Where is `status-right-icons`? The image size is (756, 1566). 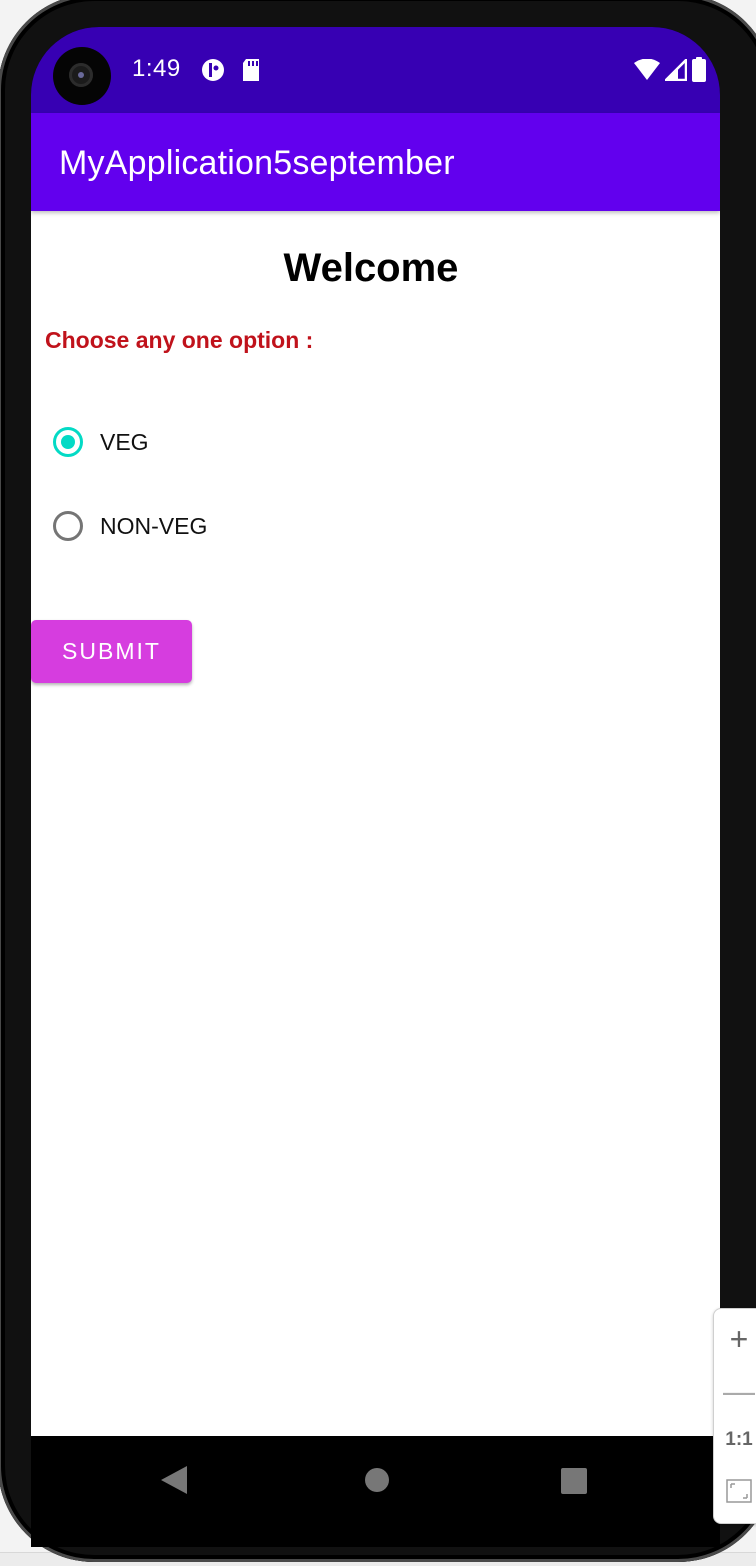
status-right-icons is located at coordinates (670, 72).